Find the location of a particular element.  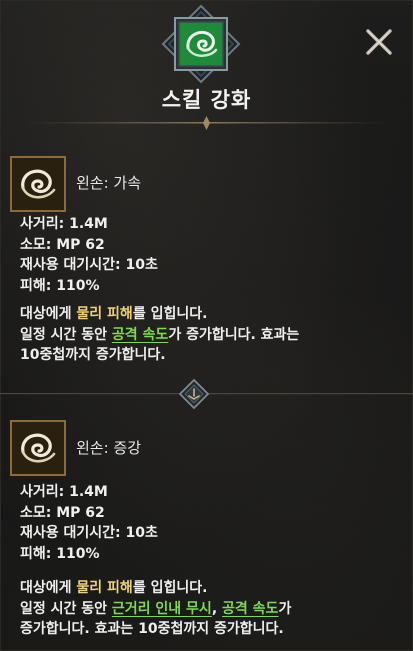

skill-name: 왼손: 가속 is located at coordinates (109, 183).